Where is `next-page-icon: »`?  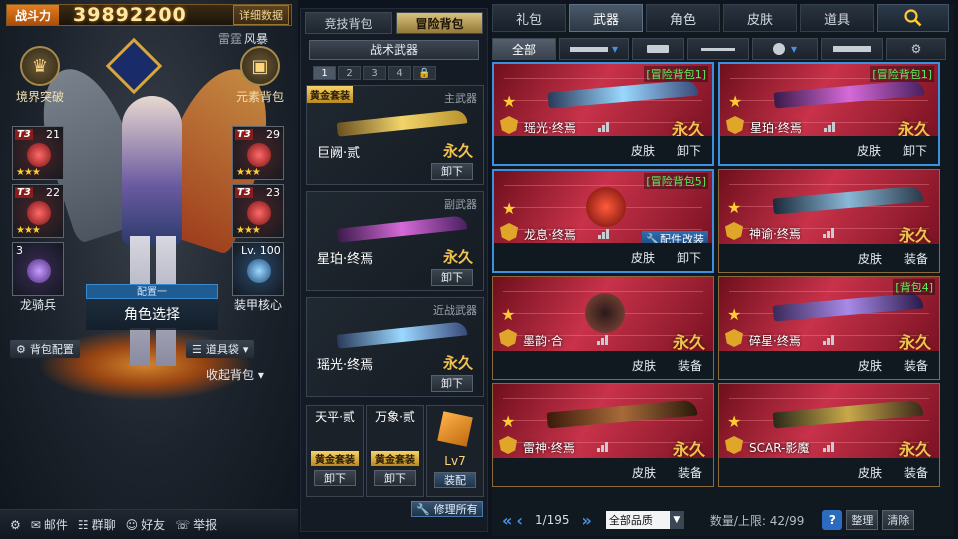 next-page-icon: » is located at coordinates (587, 520).